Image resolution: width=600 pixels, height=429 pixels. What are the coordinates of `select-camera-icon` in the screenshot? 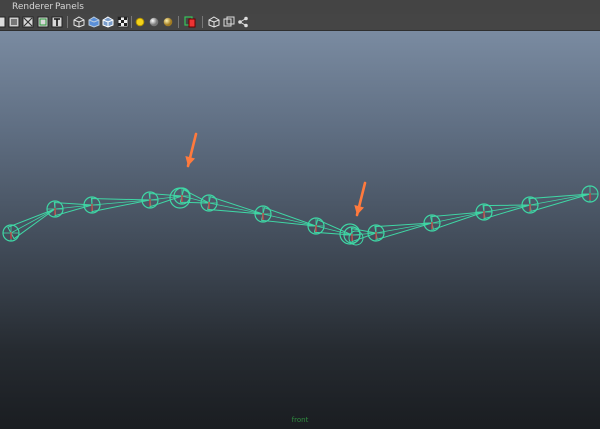 It's located at (3, 21).